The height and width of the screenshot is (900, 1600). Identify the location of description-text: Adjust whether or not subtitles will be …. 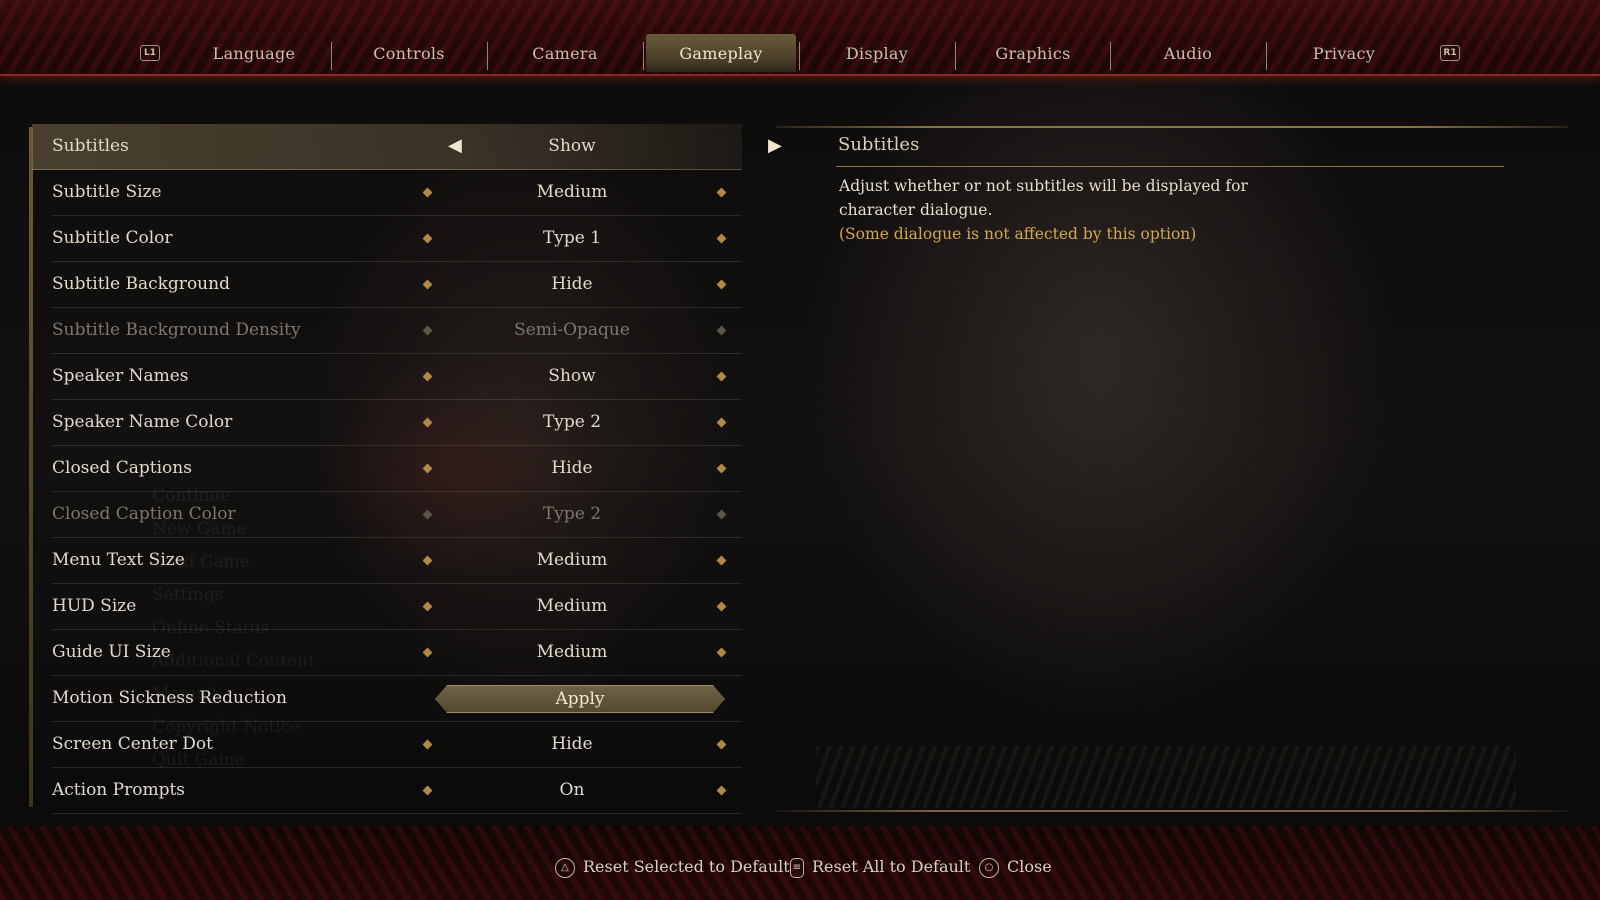
(1043, 198).